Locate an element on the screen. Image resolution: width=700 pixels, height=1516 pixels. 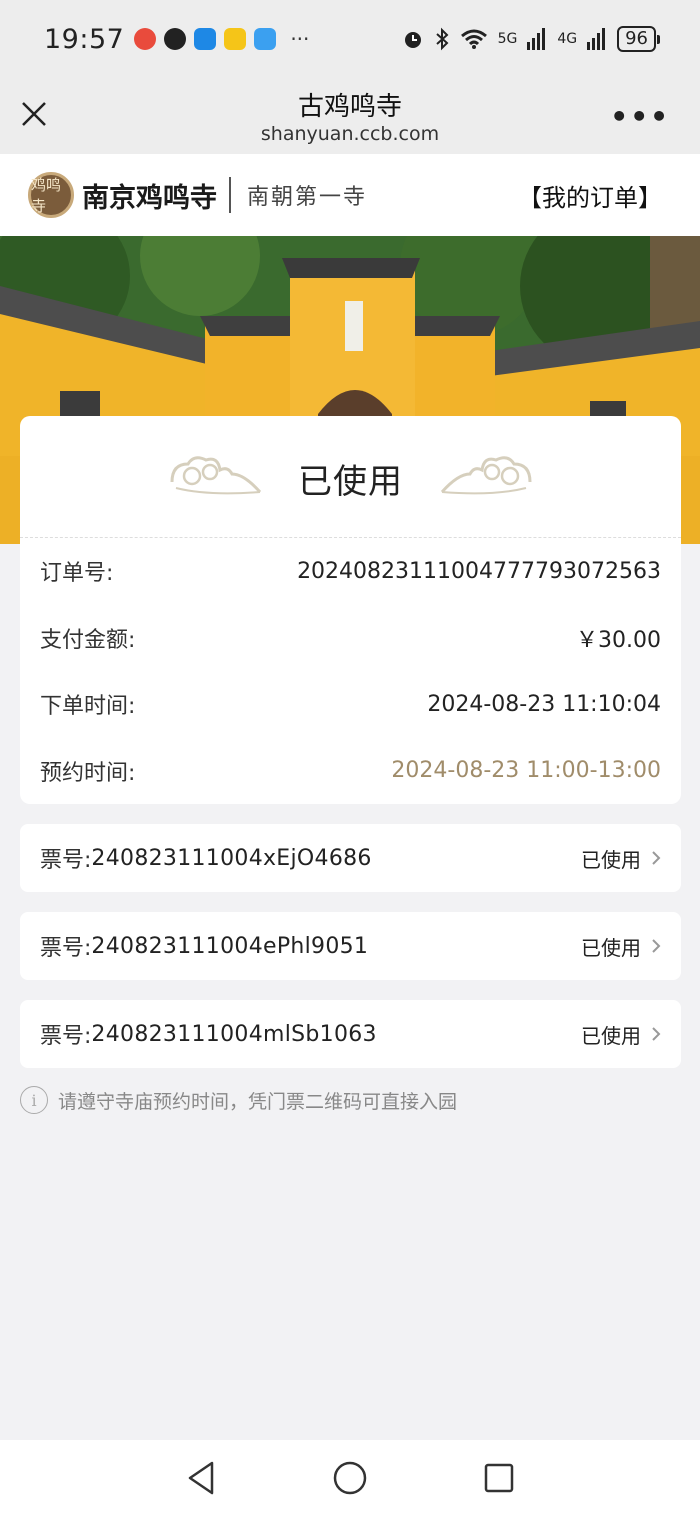
page-url: shanyuan.ccb.com is located at coordinates (350, 134).